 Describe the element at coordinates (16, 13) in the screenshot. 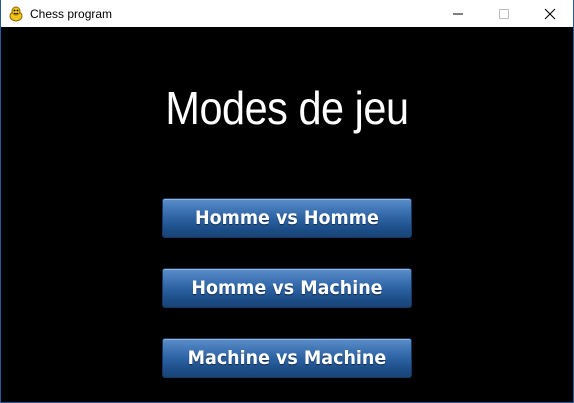

I see `python-snake-icon` at that location.